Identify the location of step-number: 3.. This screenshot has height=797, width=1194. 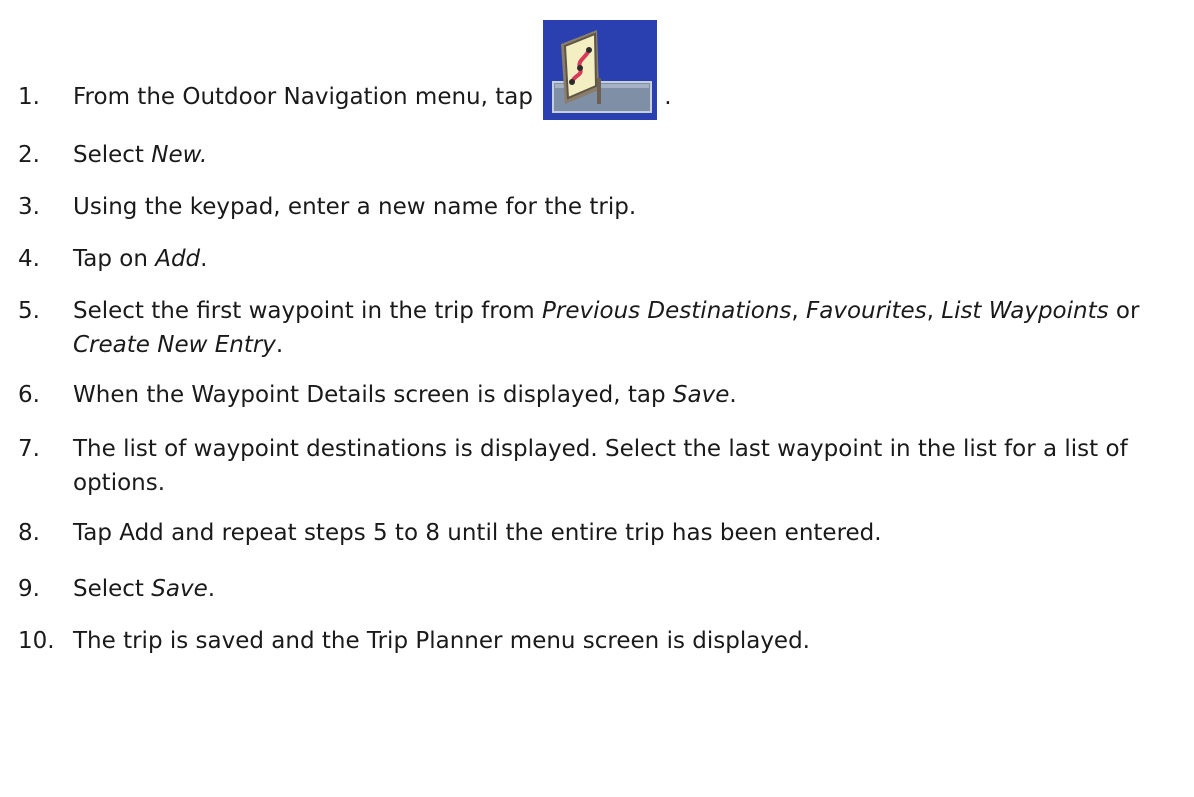
(29, 207).